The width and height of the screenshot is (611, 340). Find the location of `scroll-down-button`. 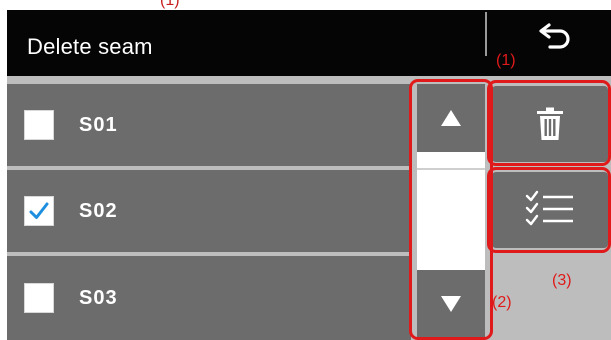

scroll-down-button is located at coordinates (451, 304).